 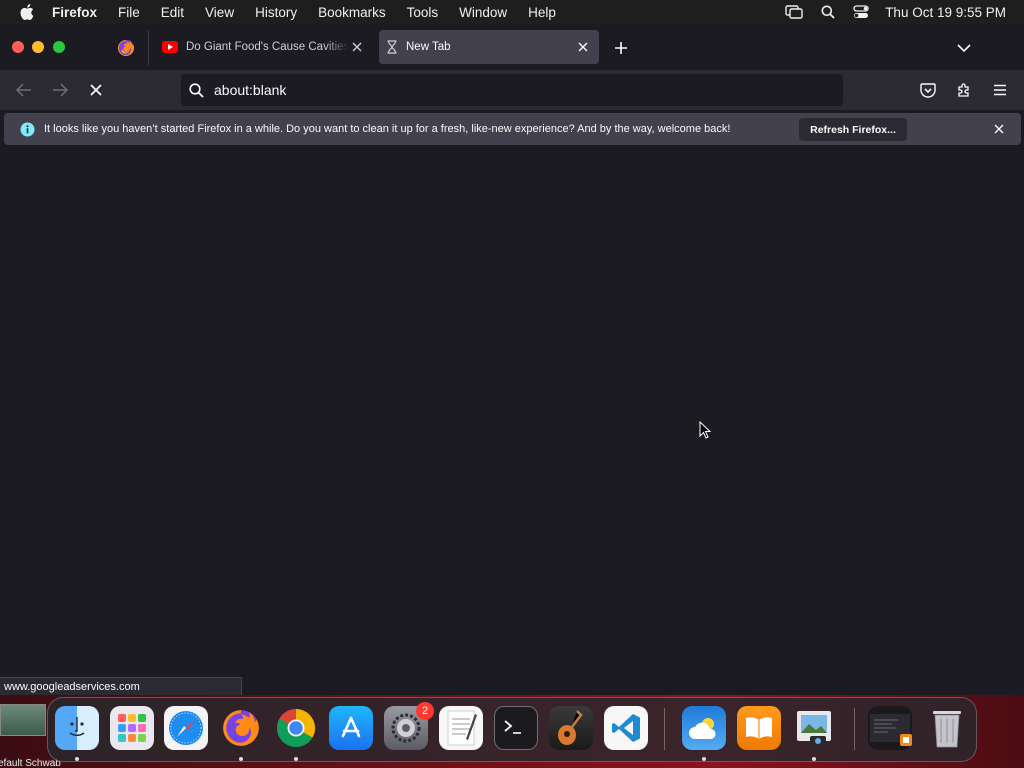 I want to click on launchpad-icon, so click(x=132, y=728).